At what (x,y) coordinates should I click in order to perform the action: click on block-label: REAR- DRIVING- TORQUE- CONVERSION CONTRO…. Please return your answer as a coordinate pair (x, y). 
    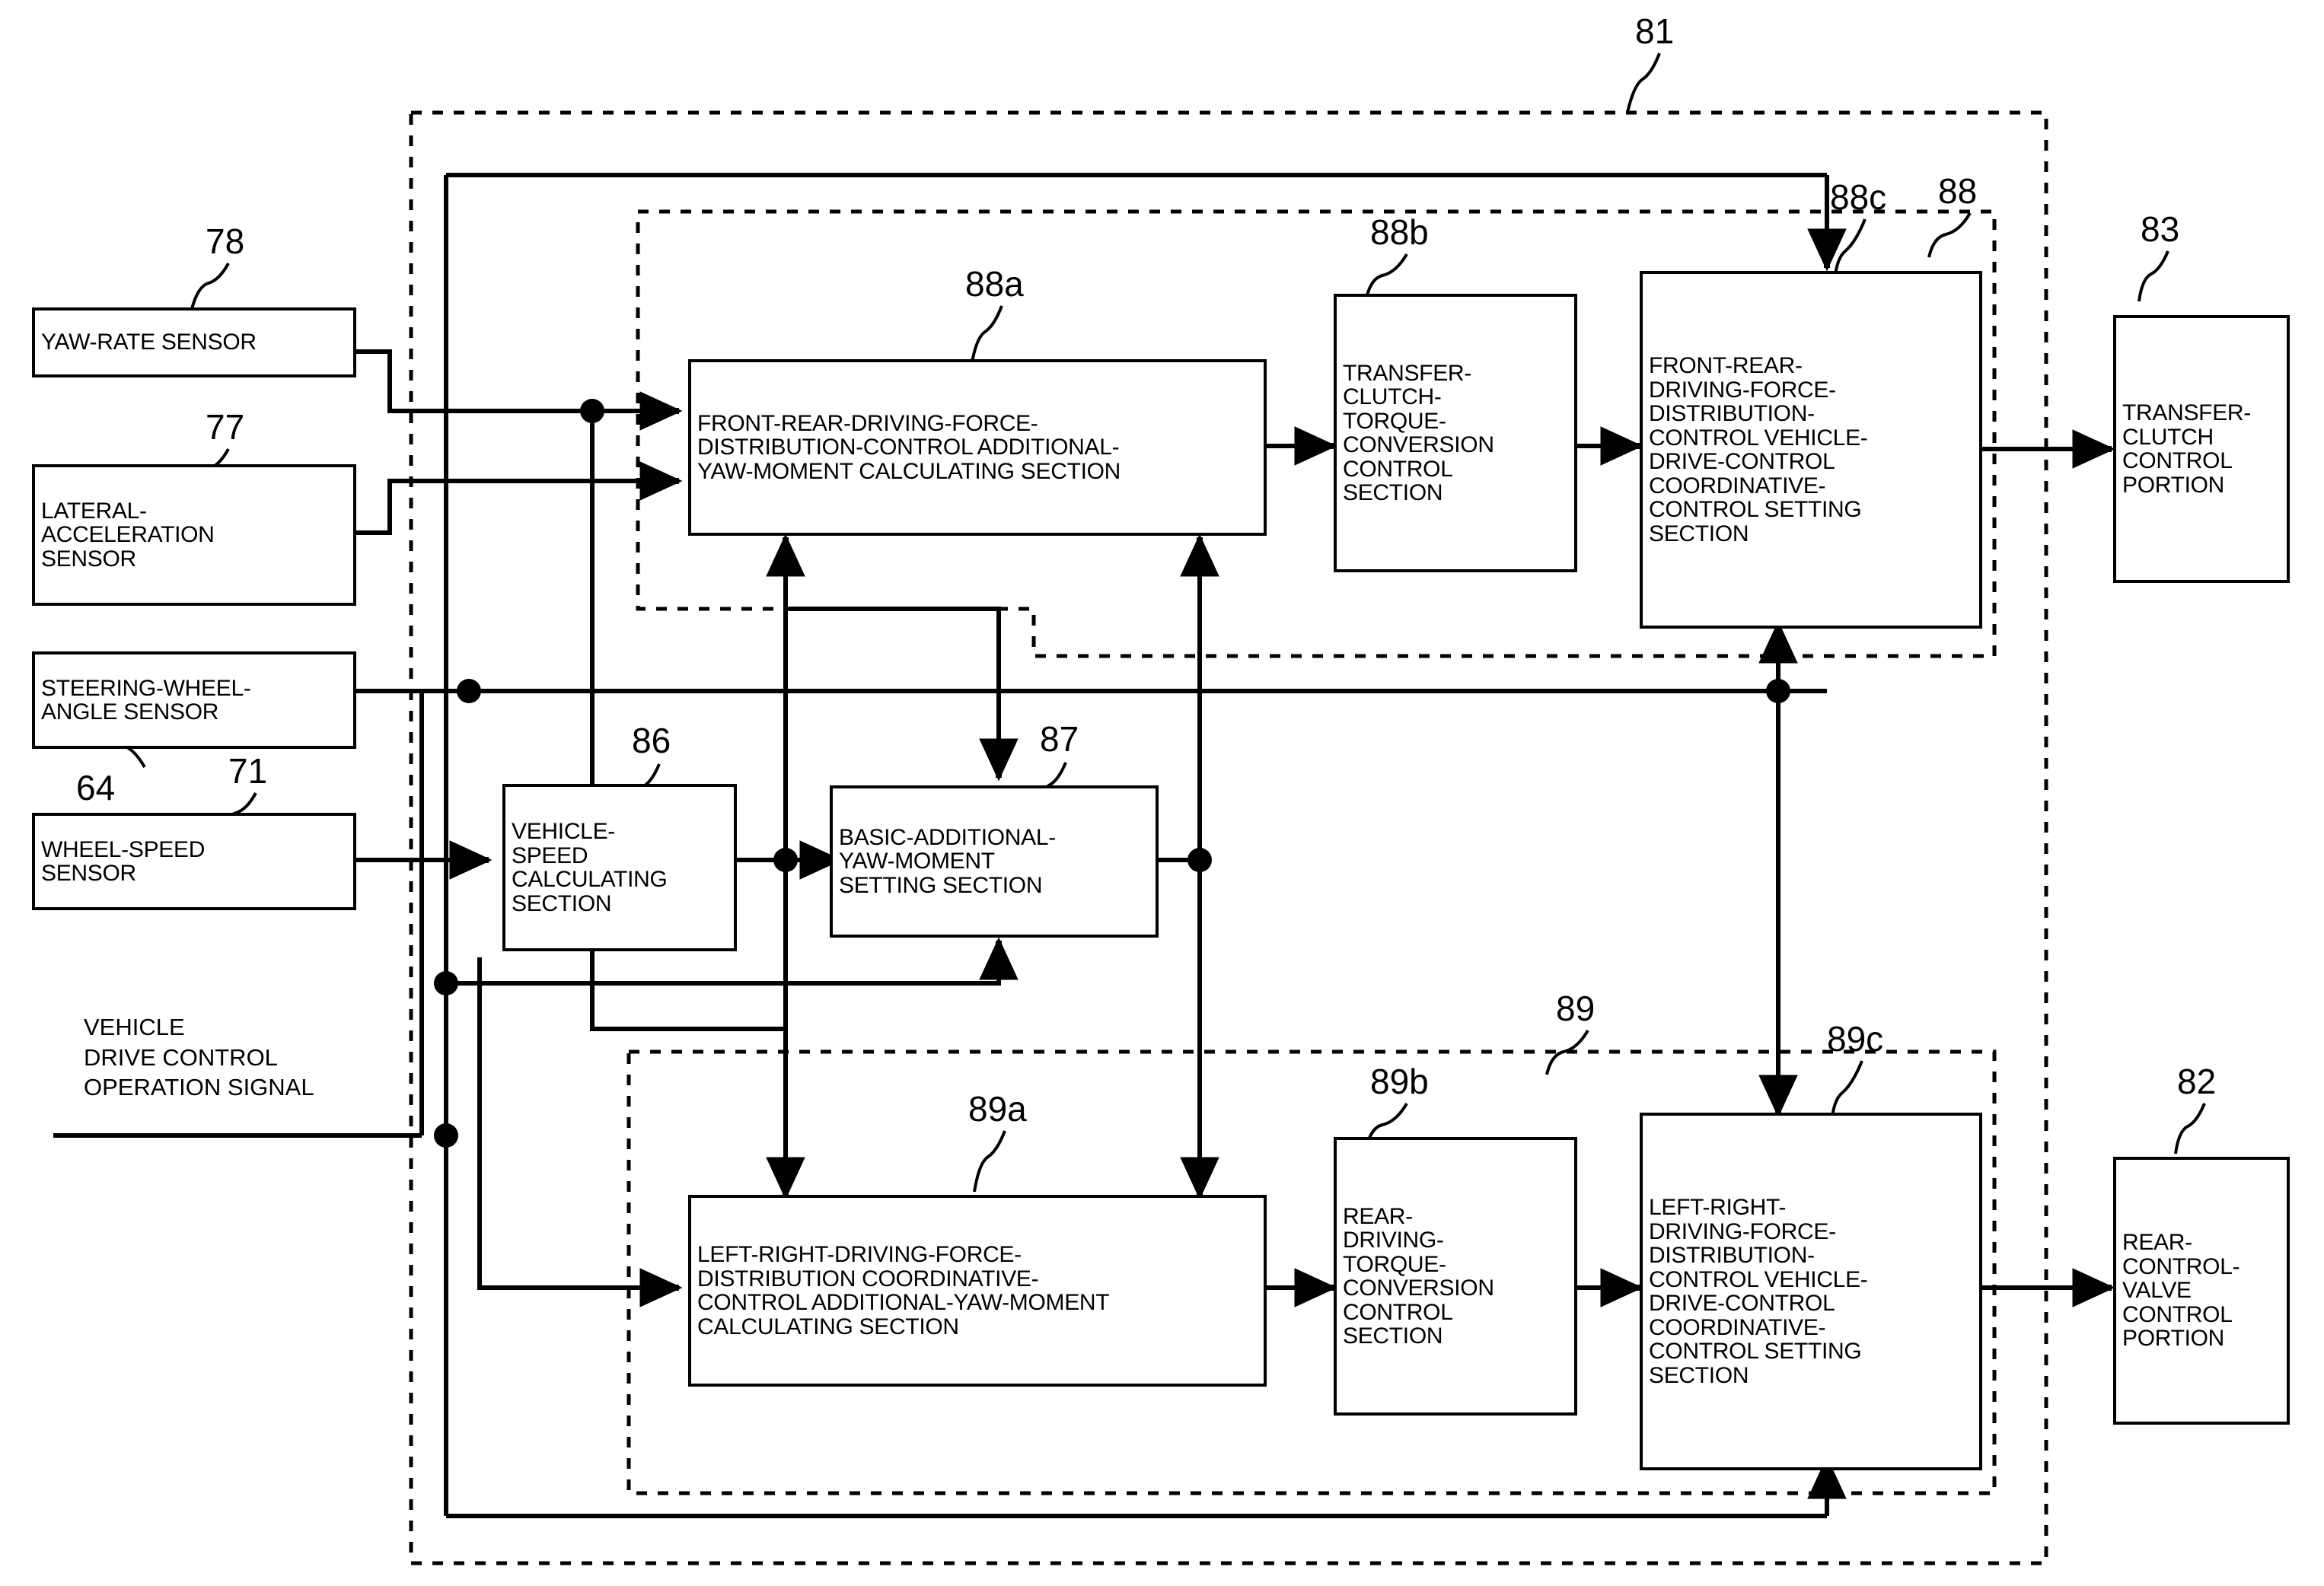
    Looking at the image, I should click on (1418, 1276).